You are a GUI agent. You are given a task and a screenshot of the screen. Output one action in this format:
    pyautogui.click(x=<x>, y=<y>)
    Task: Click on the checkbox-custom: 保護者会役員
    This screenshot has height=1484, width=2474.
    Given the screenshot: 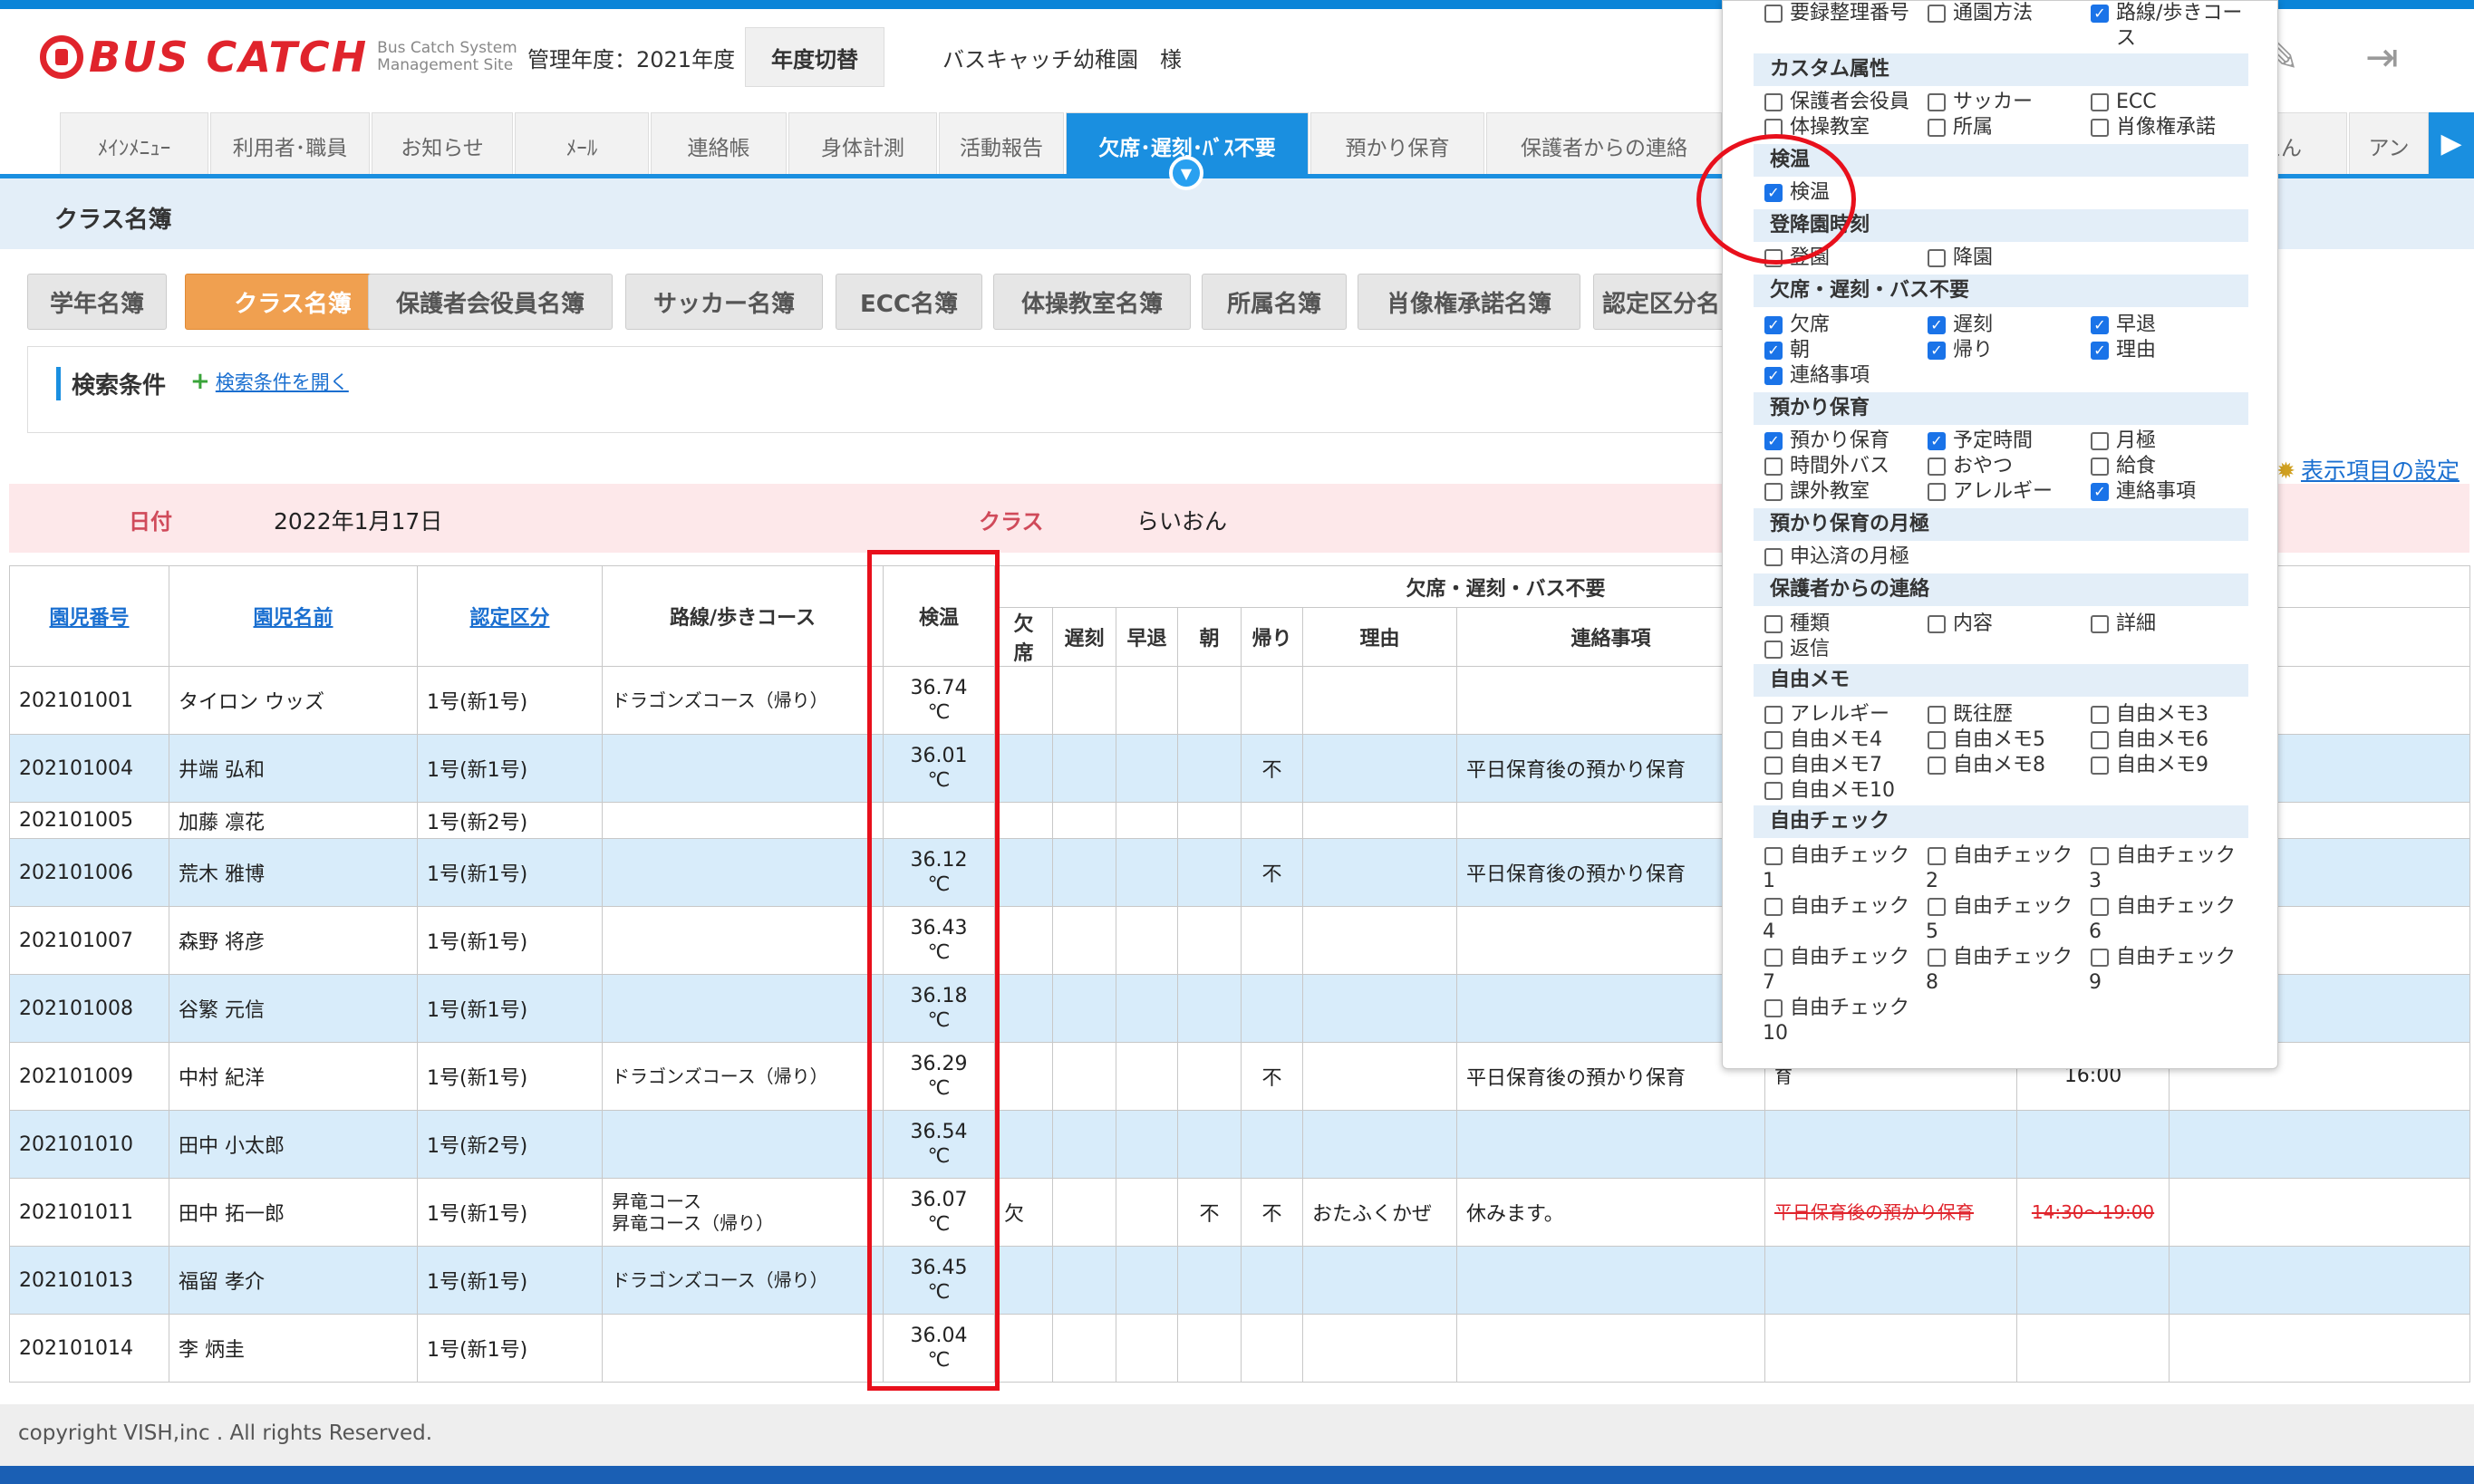 What is the action you would take?
    pyautogui.click(x=1845, y=102)
    